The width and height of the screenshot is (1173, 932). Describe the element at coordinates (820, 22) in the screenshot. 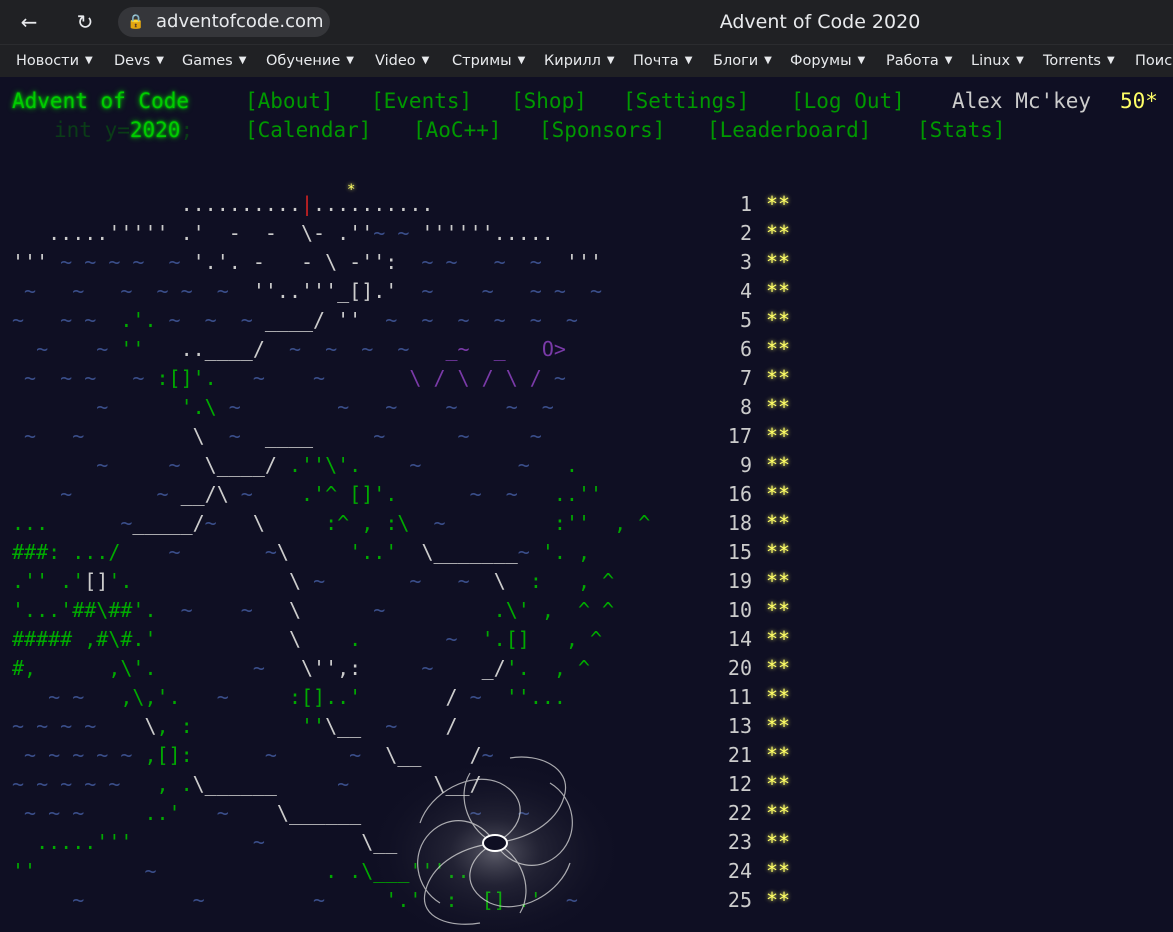

I see `window-title: Advent of Code 2020` at that location.